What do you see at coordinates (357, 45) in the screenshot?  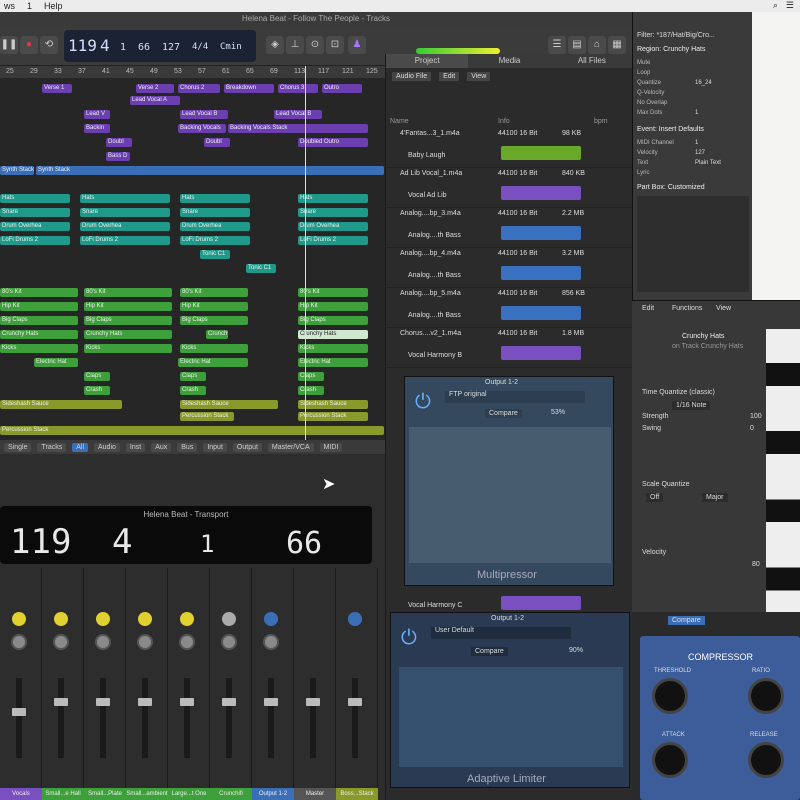 I see `tuning-fork-icon: ♟` at bounding box center [357, 45].